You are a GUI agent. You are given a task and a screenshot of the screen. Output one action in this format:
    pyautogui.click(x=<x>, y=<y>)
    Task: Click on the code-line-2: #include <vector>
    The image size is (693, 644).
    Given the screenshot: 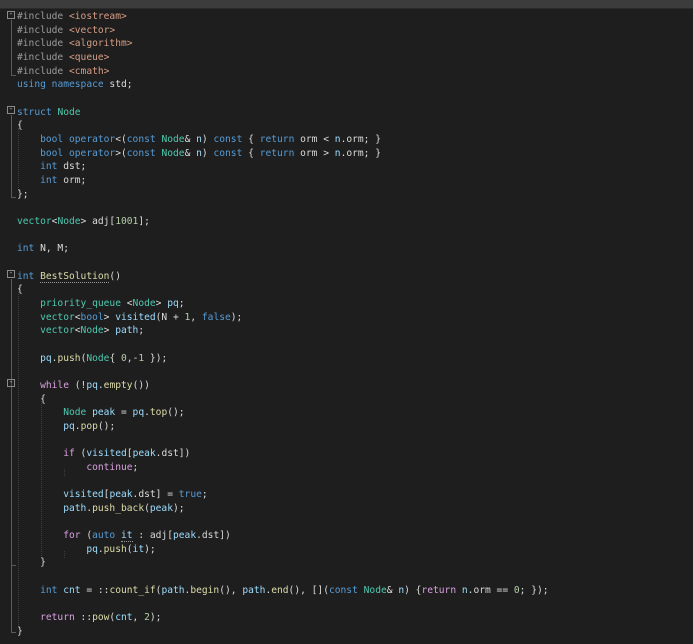 What is the action you would take?
    pyautogui.click(x=355, y=30)
    